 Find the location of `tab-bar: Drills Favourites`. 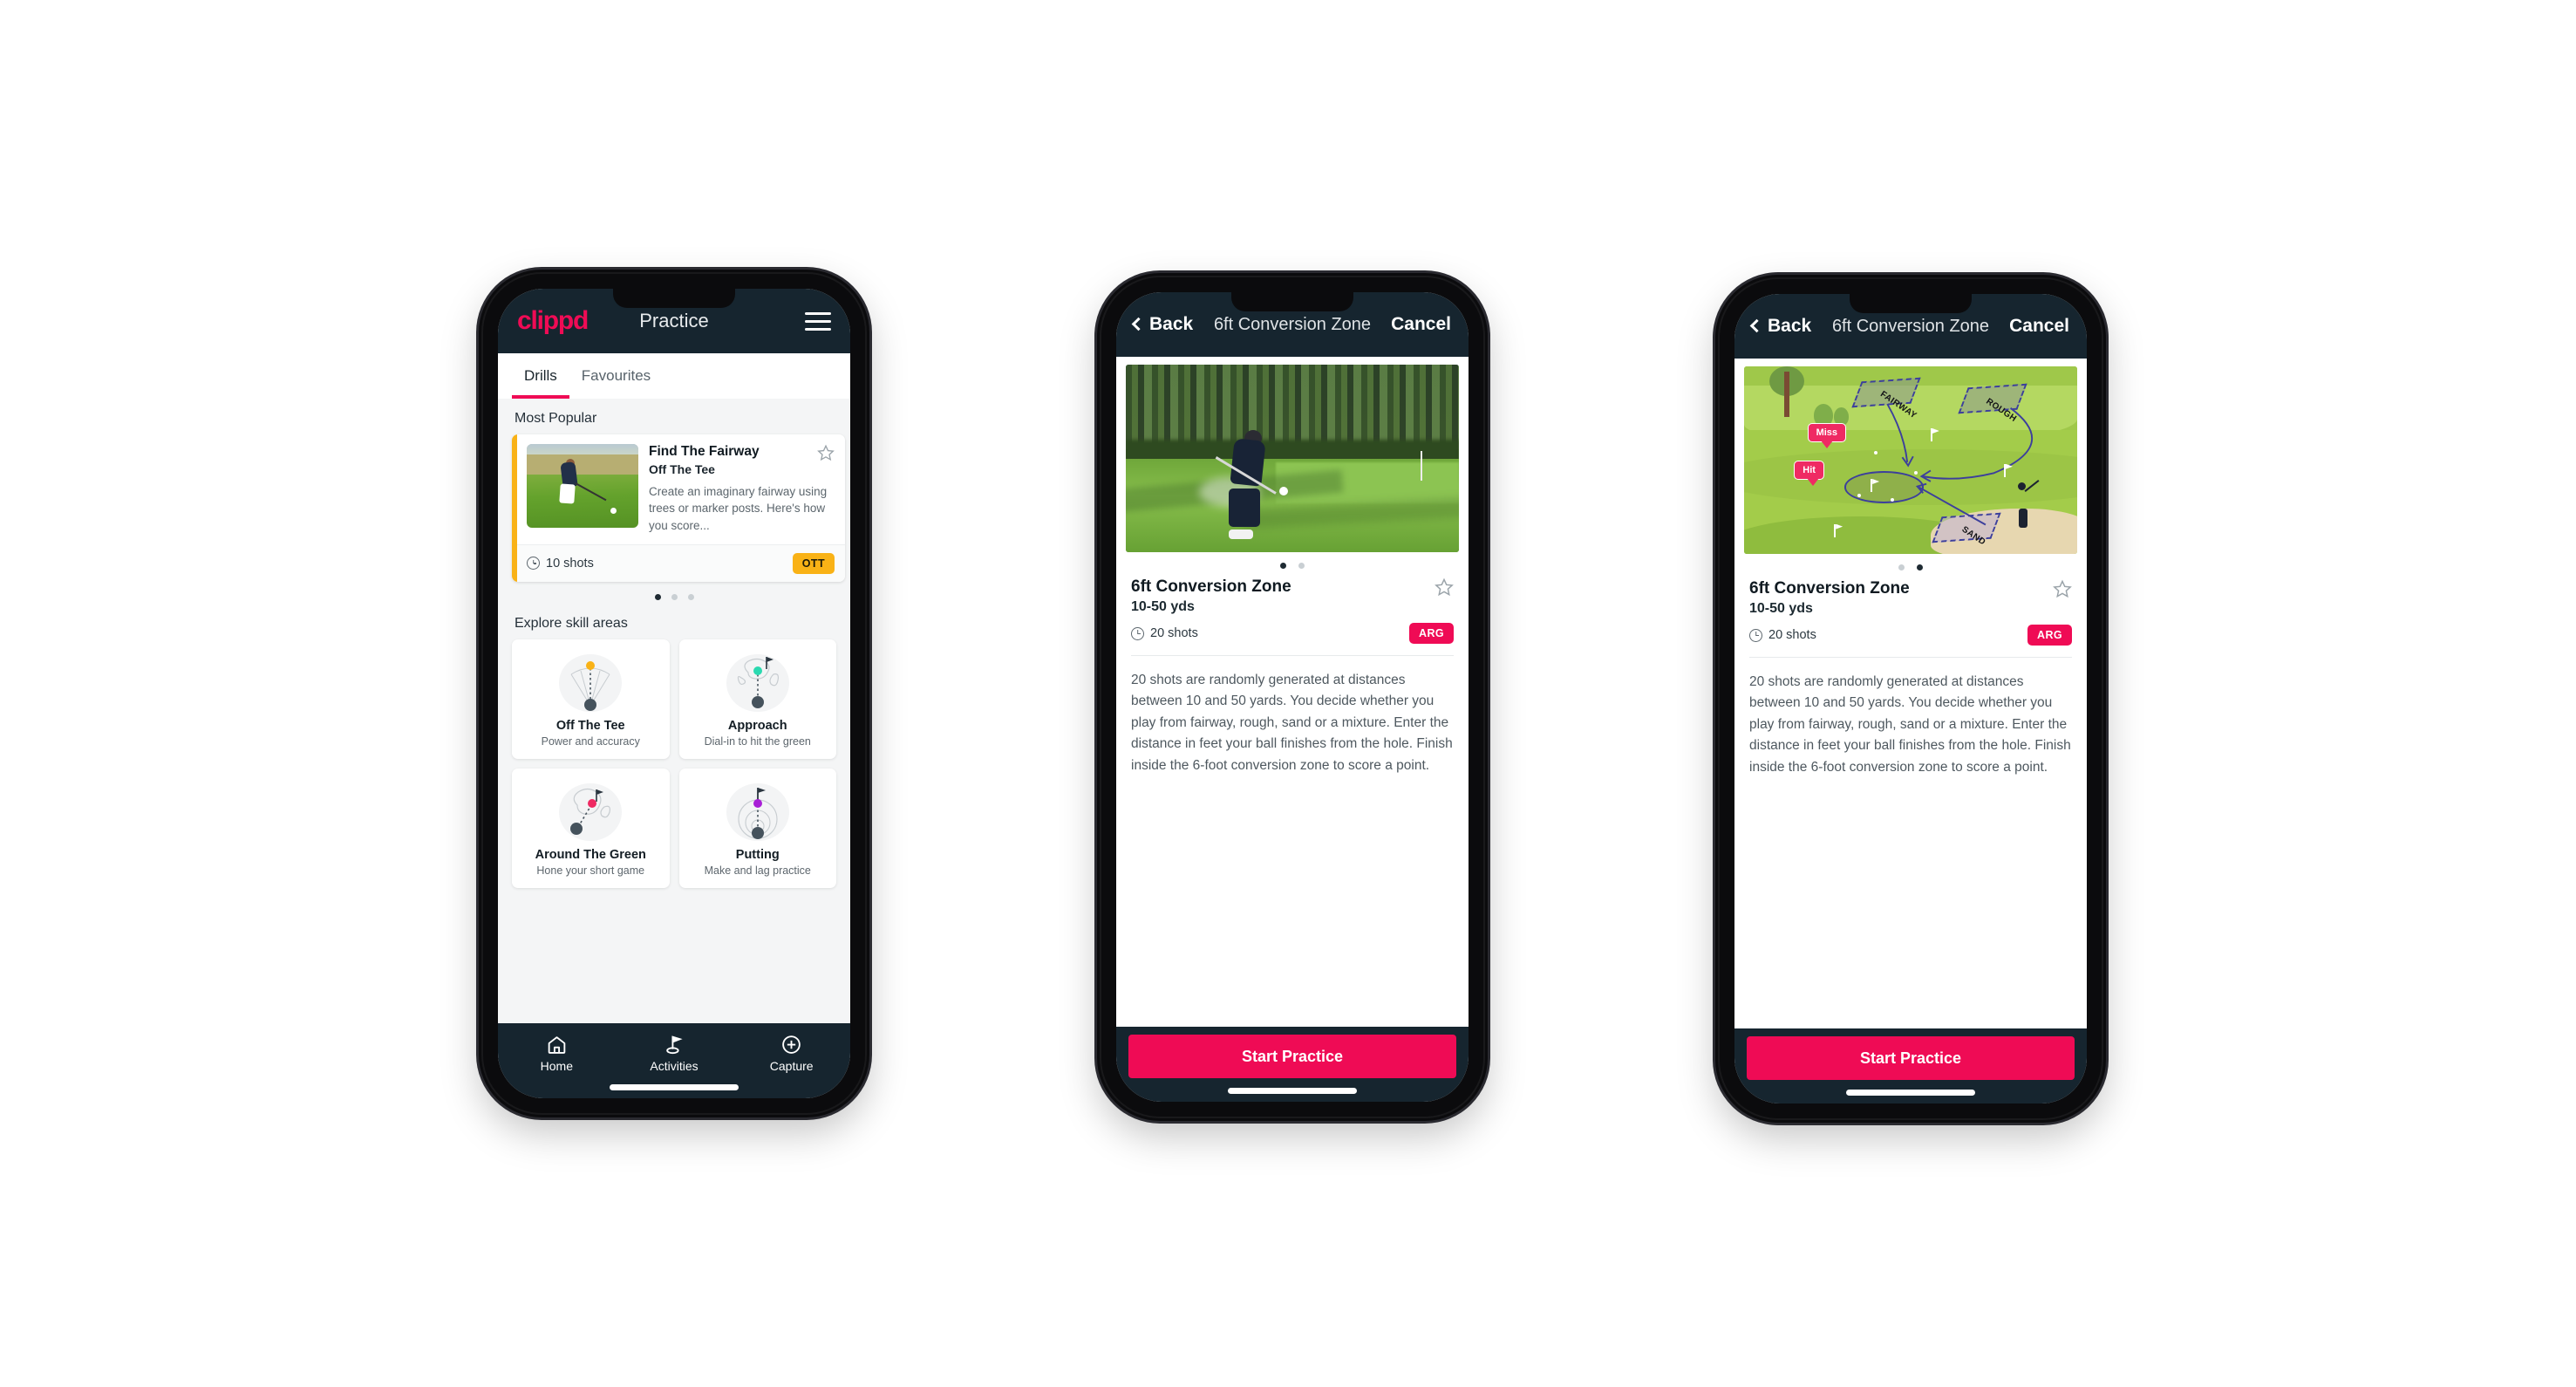

tab-bar: Drills Favourites is located at coordinates (674, 376).